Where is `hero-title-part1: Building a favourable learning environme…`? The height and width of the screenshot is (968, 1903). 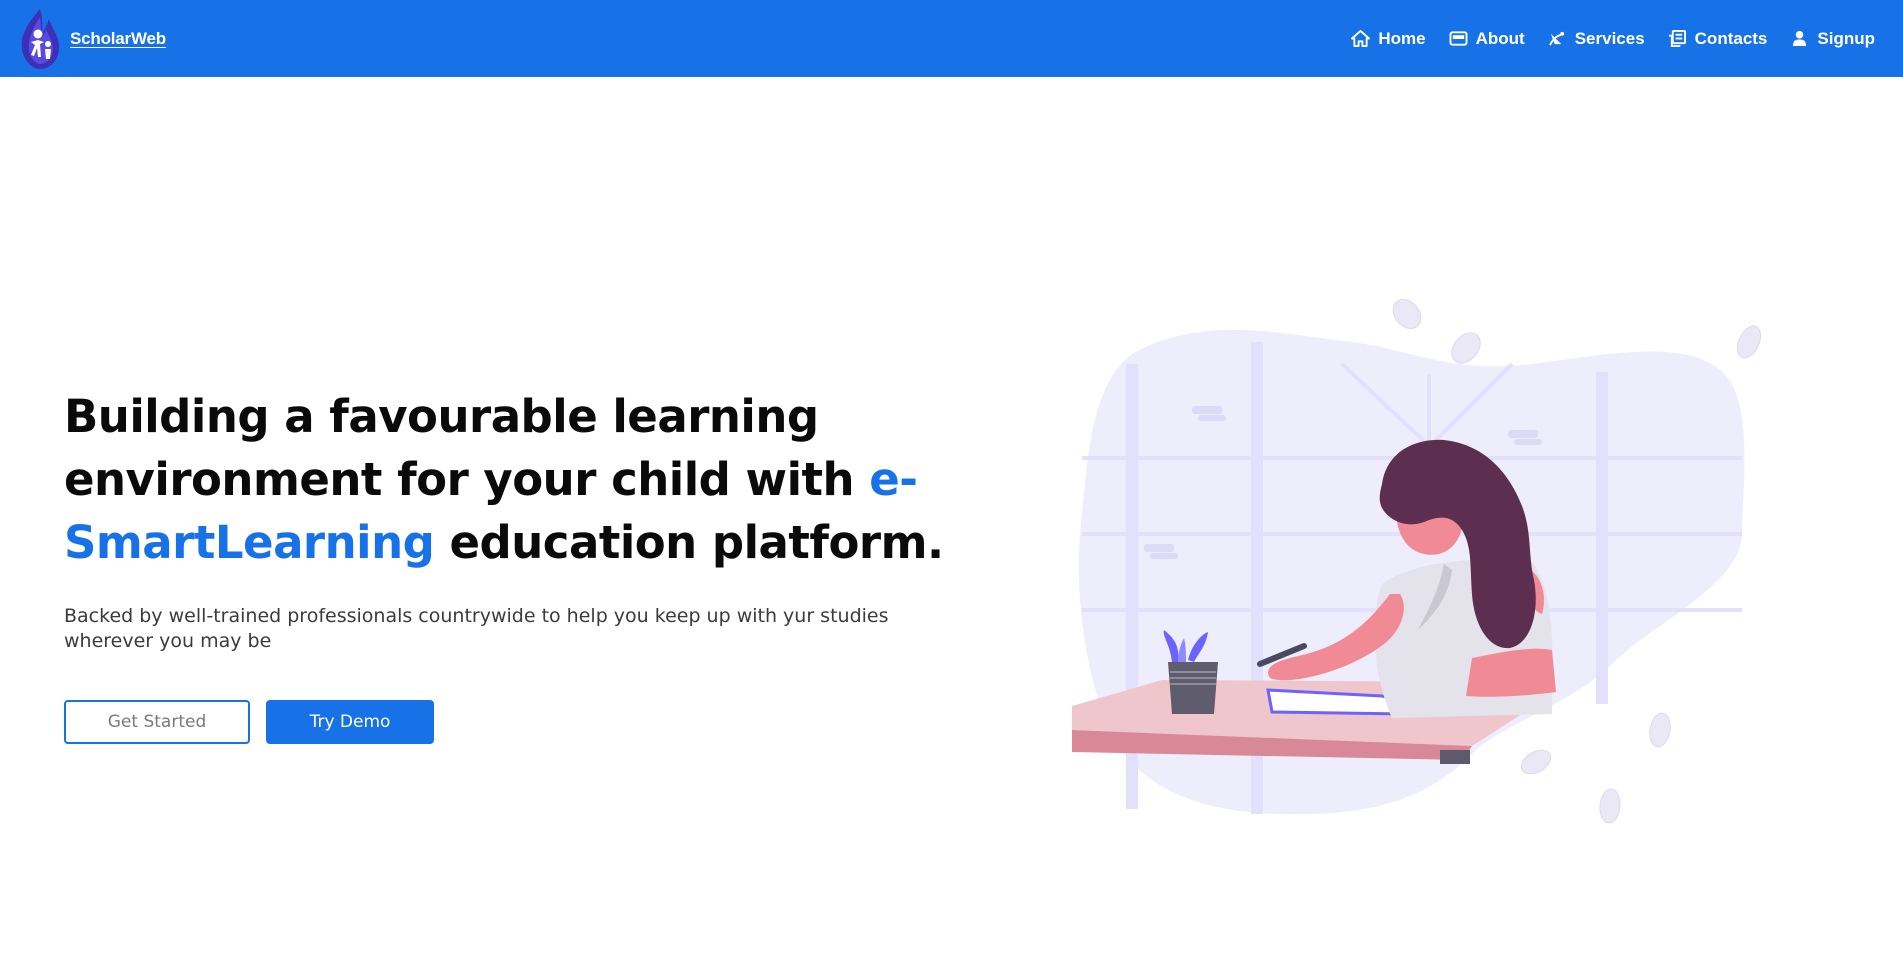
hero-title-part1: Building a favourable learning environme… is located at coordinates (467, 448).